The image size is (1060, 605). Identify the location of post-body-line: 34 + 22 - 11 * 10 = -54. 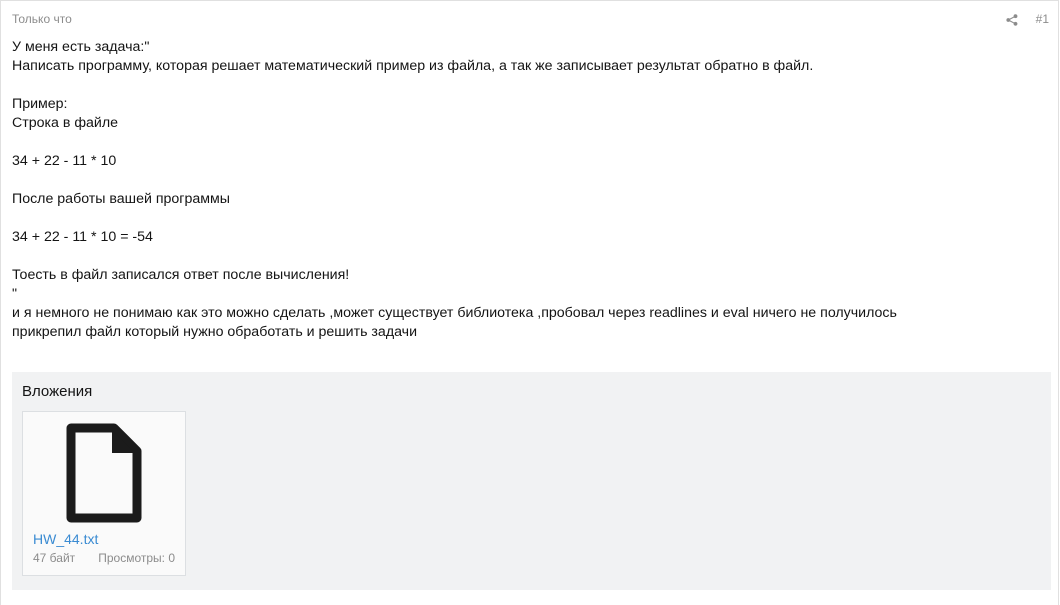
(82, 237).